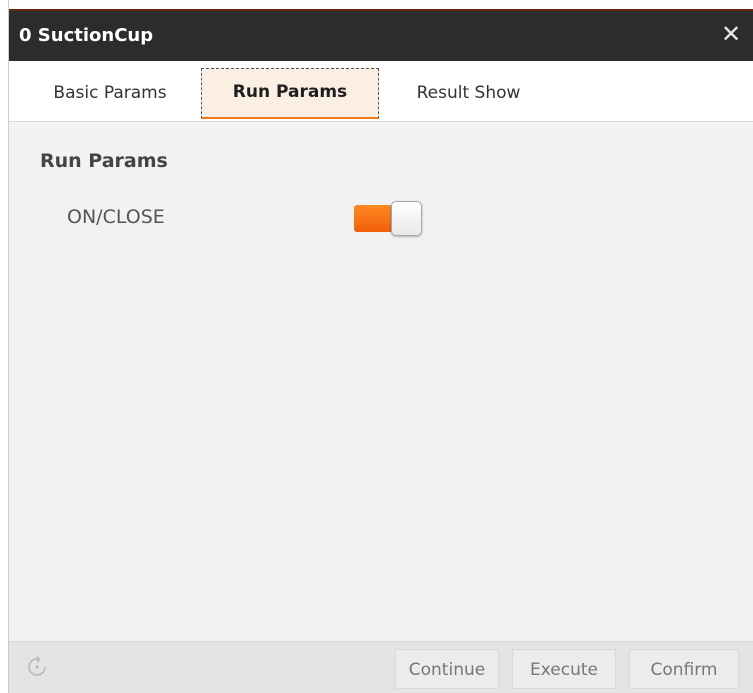 The height and width of the screenshot is (693, 753). I want to click on continue-button: Continue, so click(447, 669).